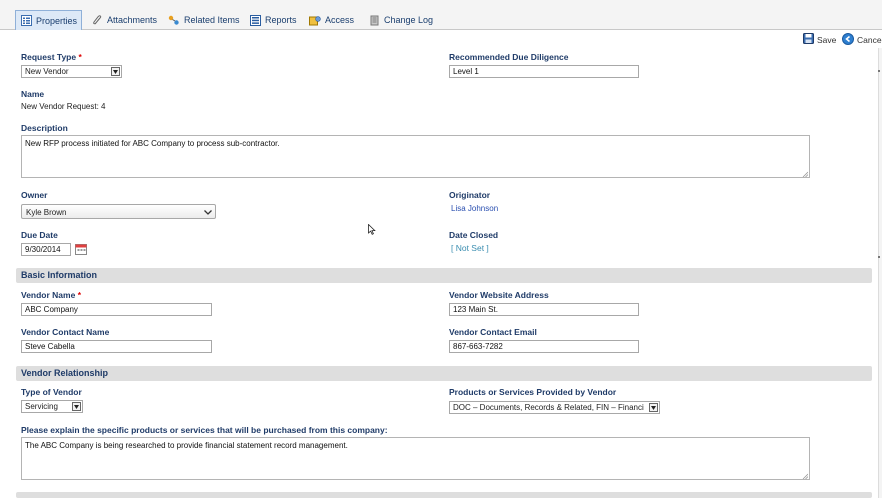  Describe the element at coordinates (34, 195) in the screenshot. I see `owner-label: Owner` at that location.